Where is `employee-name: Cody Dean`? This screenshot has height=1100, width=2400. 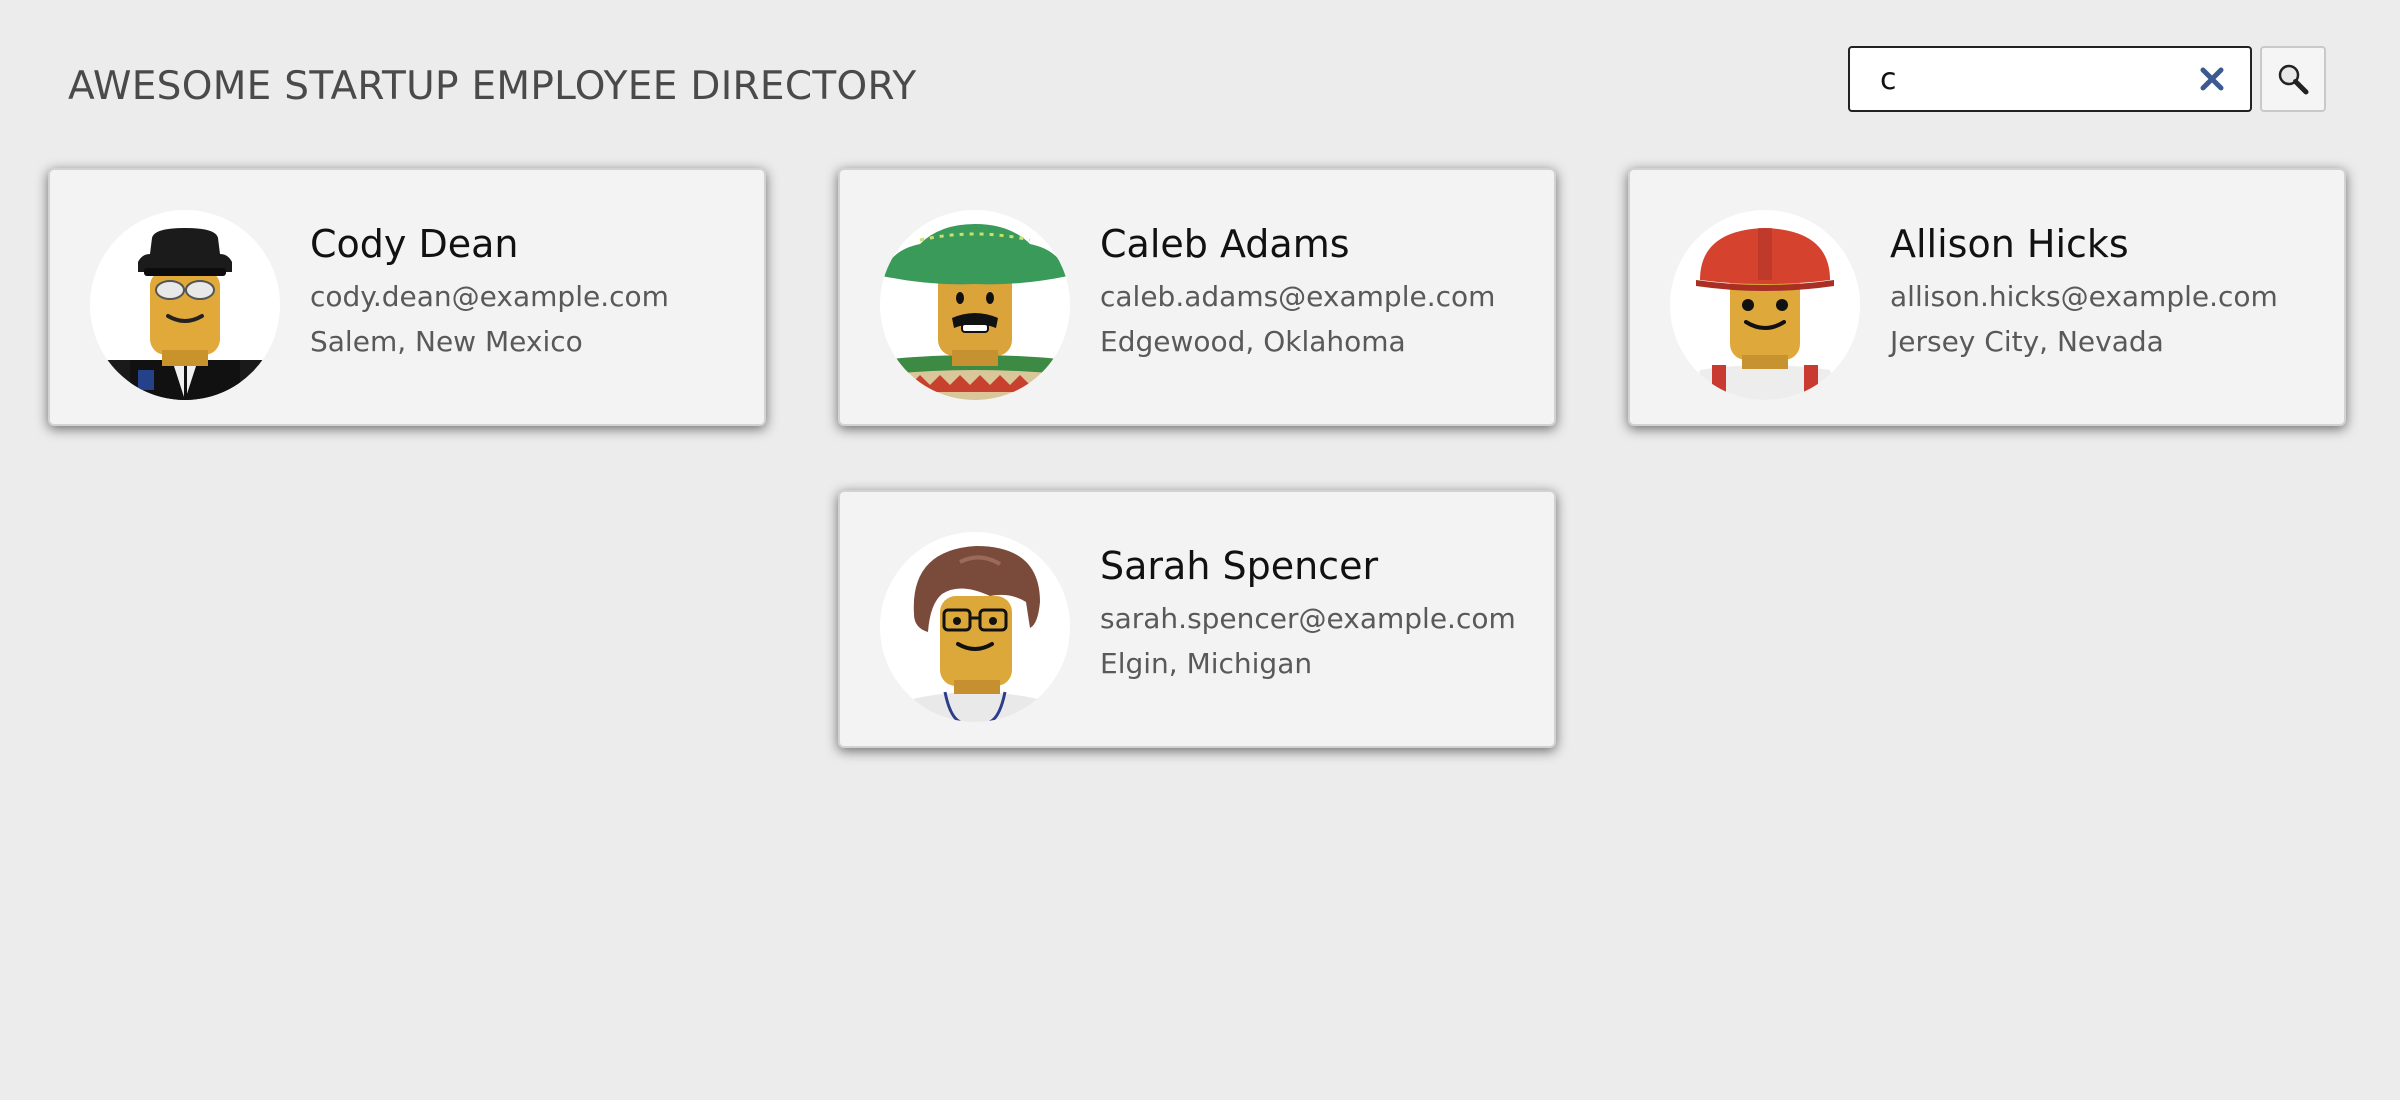 employee-name: Cody Dean is located at coordinates (414, 244).